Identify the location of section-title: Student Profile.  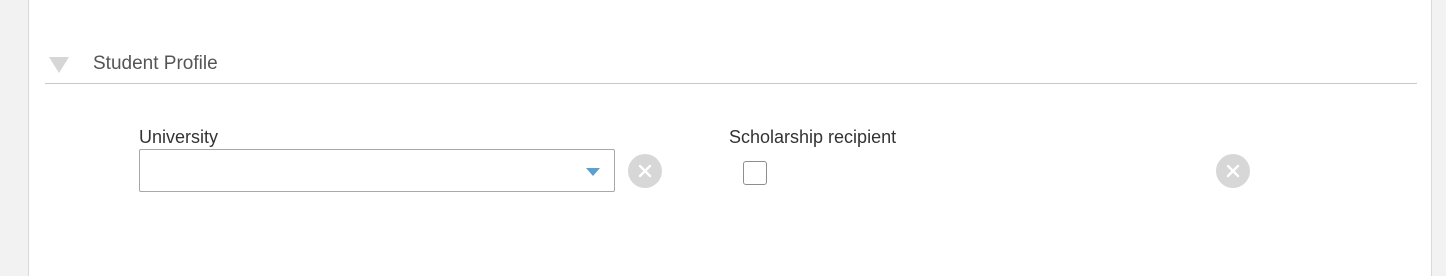
(155, 64).